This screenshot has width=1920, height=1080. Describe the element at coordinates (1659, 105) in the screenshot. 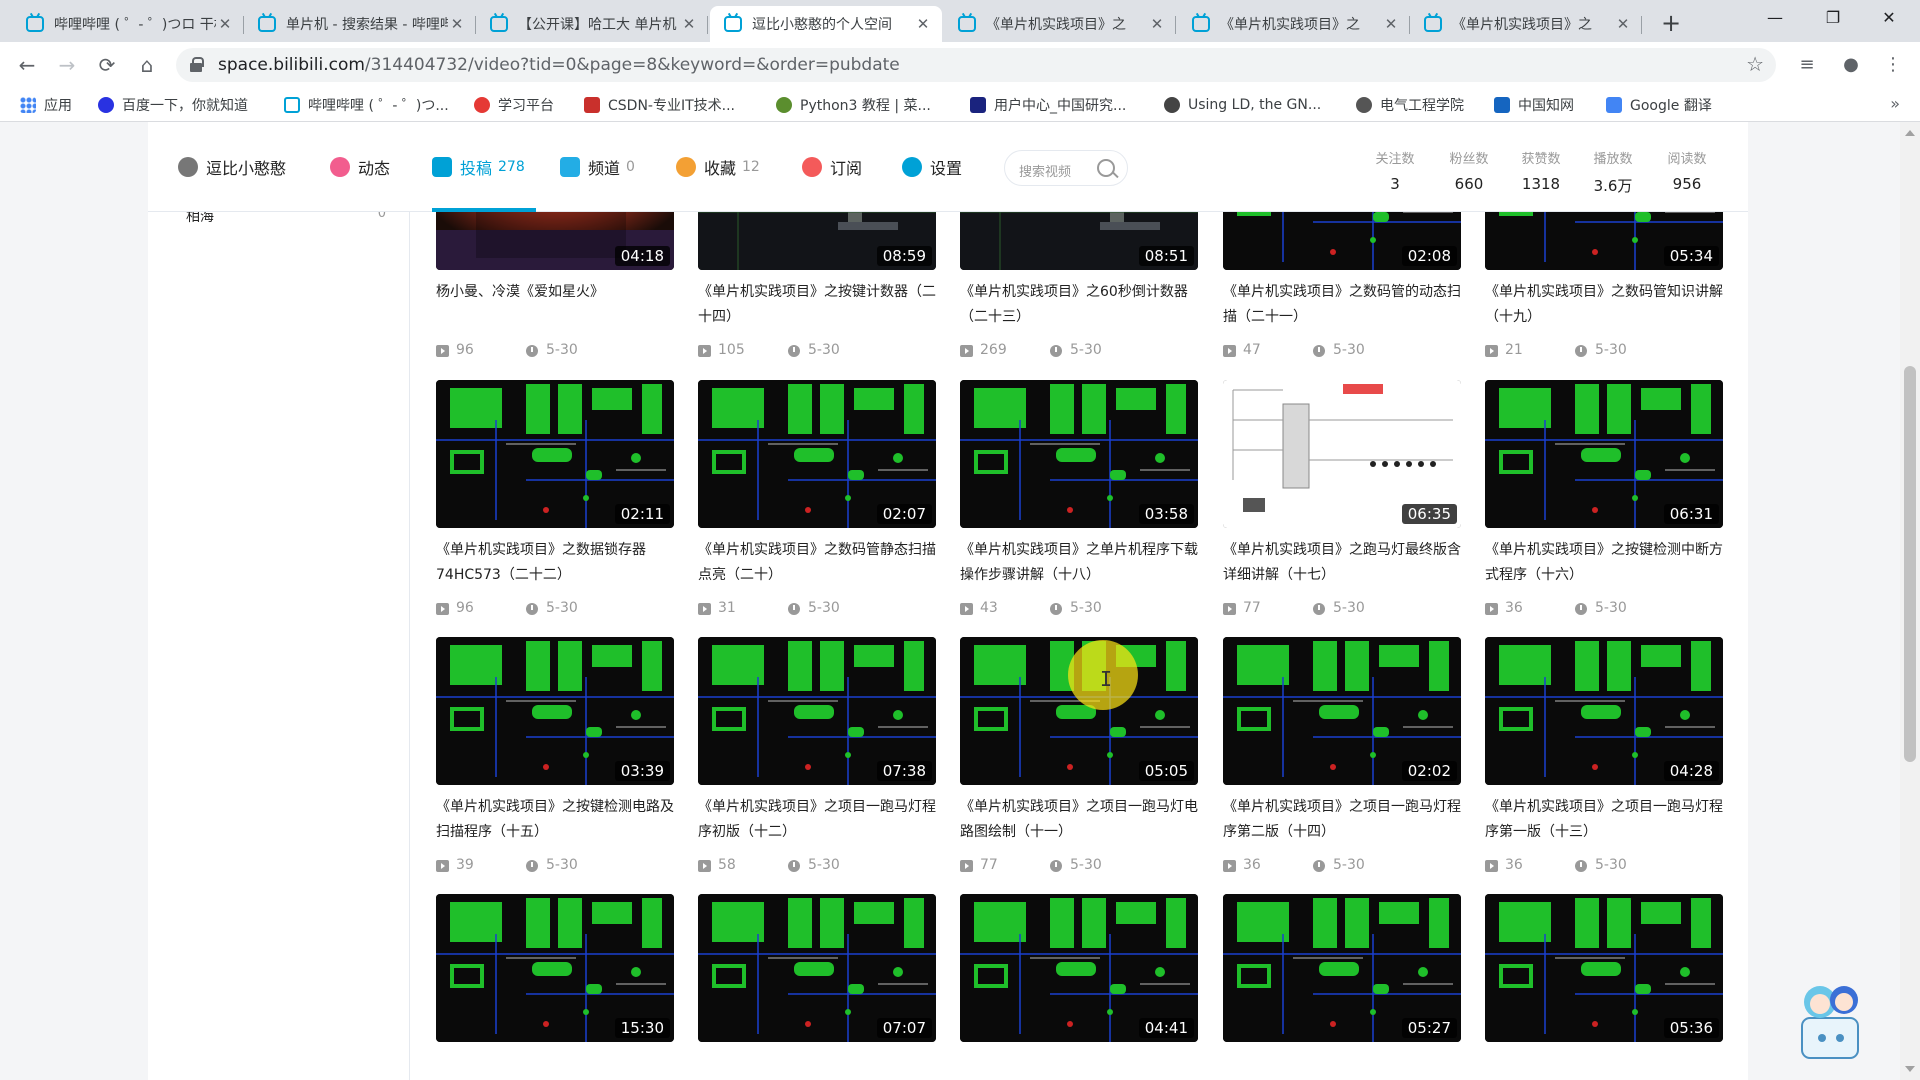

I see `bookmark-google-translate: Google 翻译` at that location.